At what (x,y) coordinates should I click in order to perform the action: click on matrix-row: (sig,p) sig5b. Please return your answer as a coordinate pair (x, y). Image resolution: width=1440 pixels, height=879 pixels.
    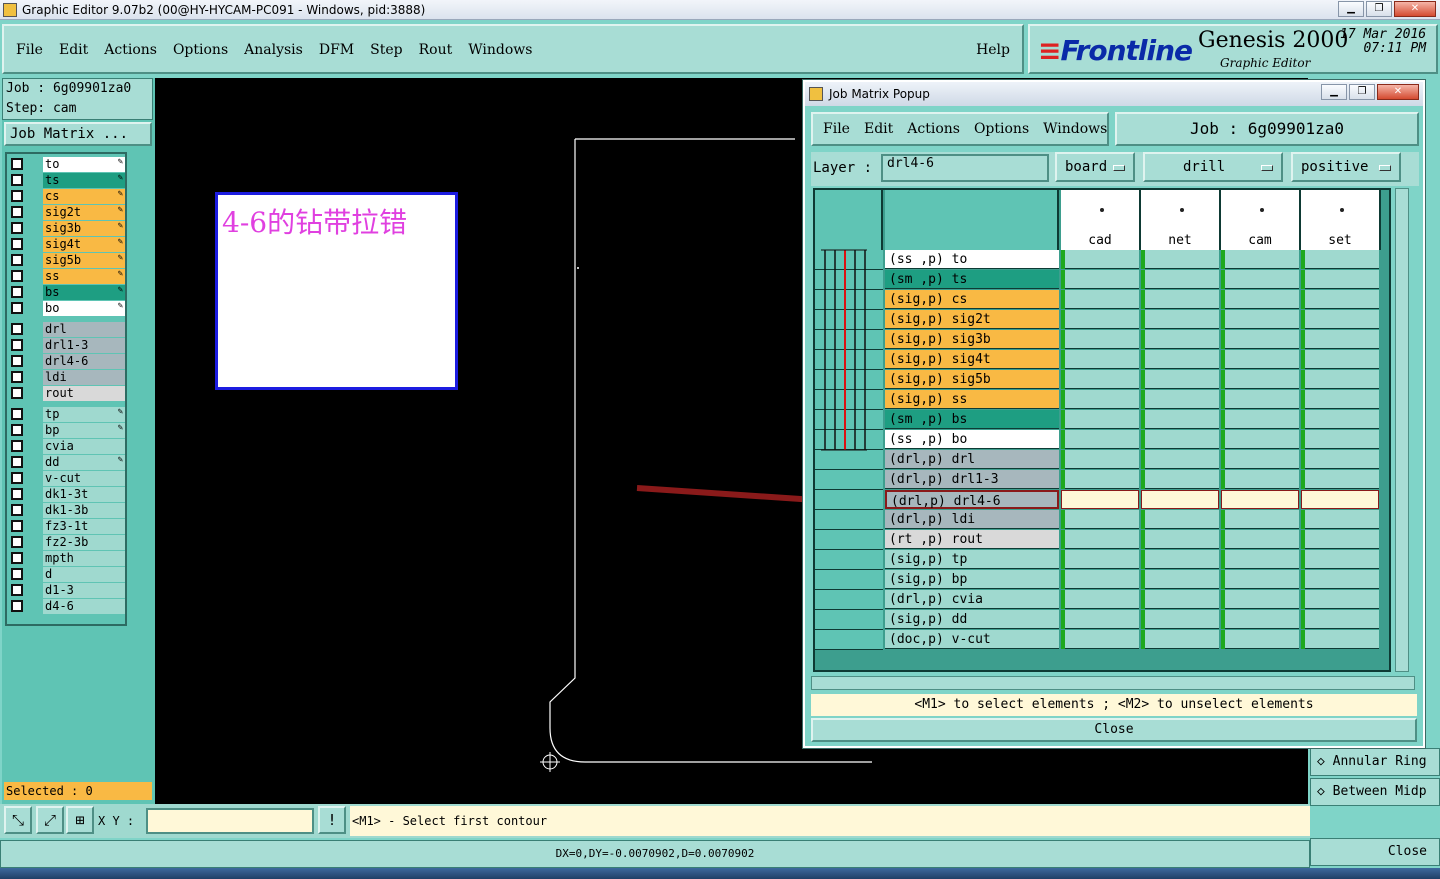
    Looking at the image, I should click on (1102, 380).